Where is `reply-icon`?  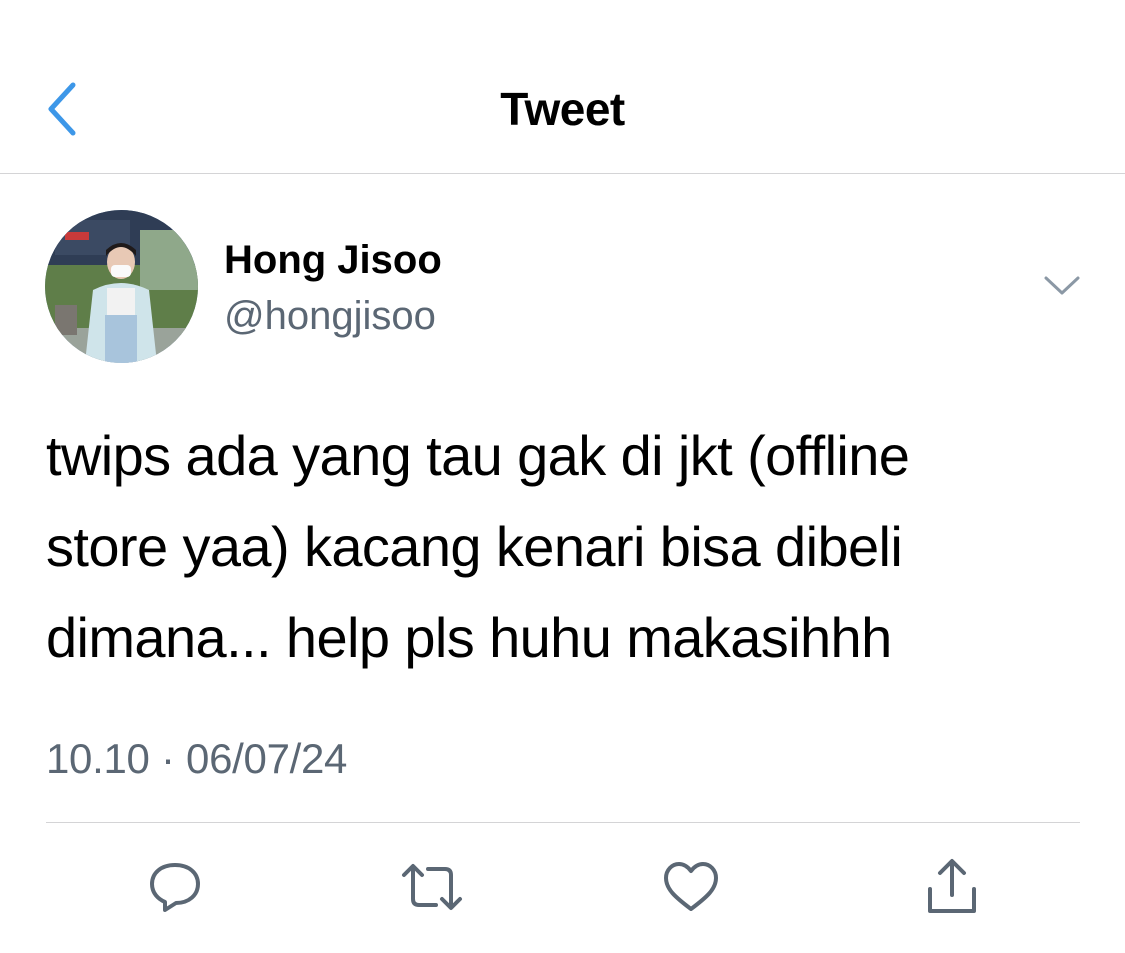 reply-icon is located at coordinates (175, 887).